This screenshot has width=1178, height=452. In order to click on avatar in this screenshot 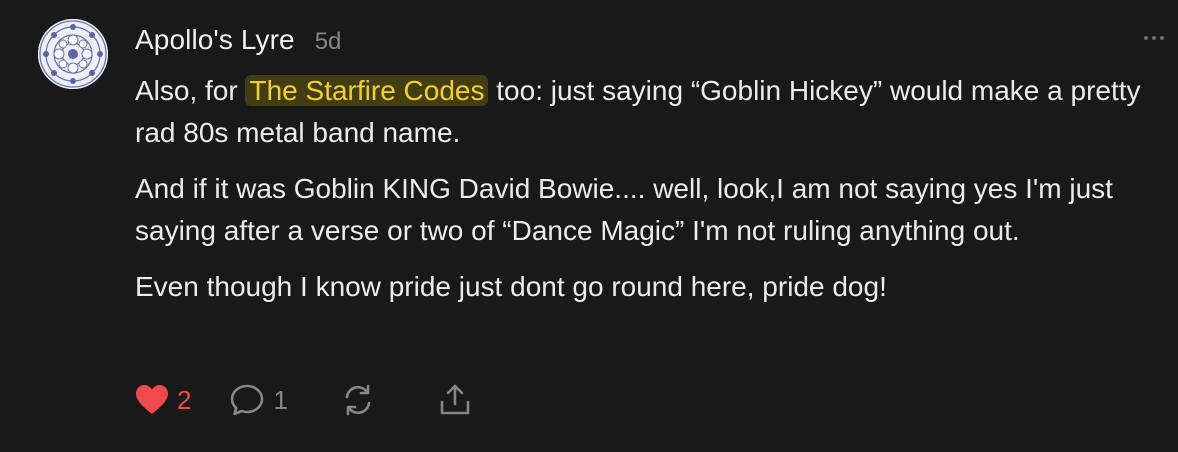, I will do `click(73, 54)`.